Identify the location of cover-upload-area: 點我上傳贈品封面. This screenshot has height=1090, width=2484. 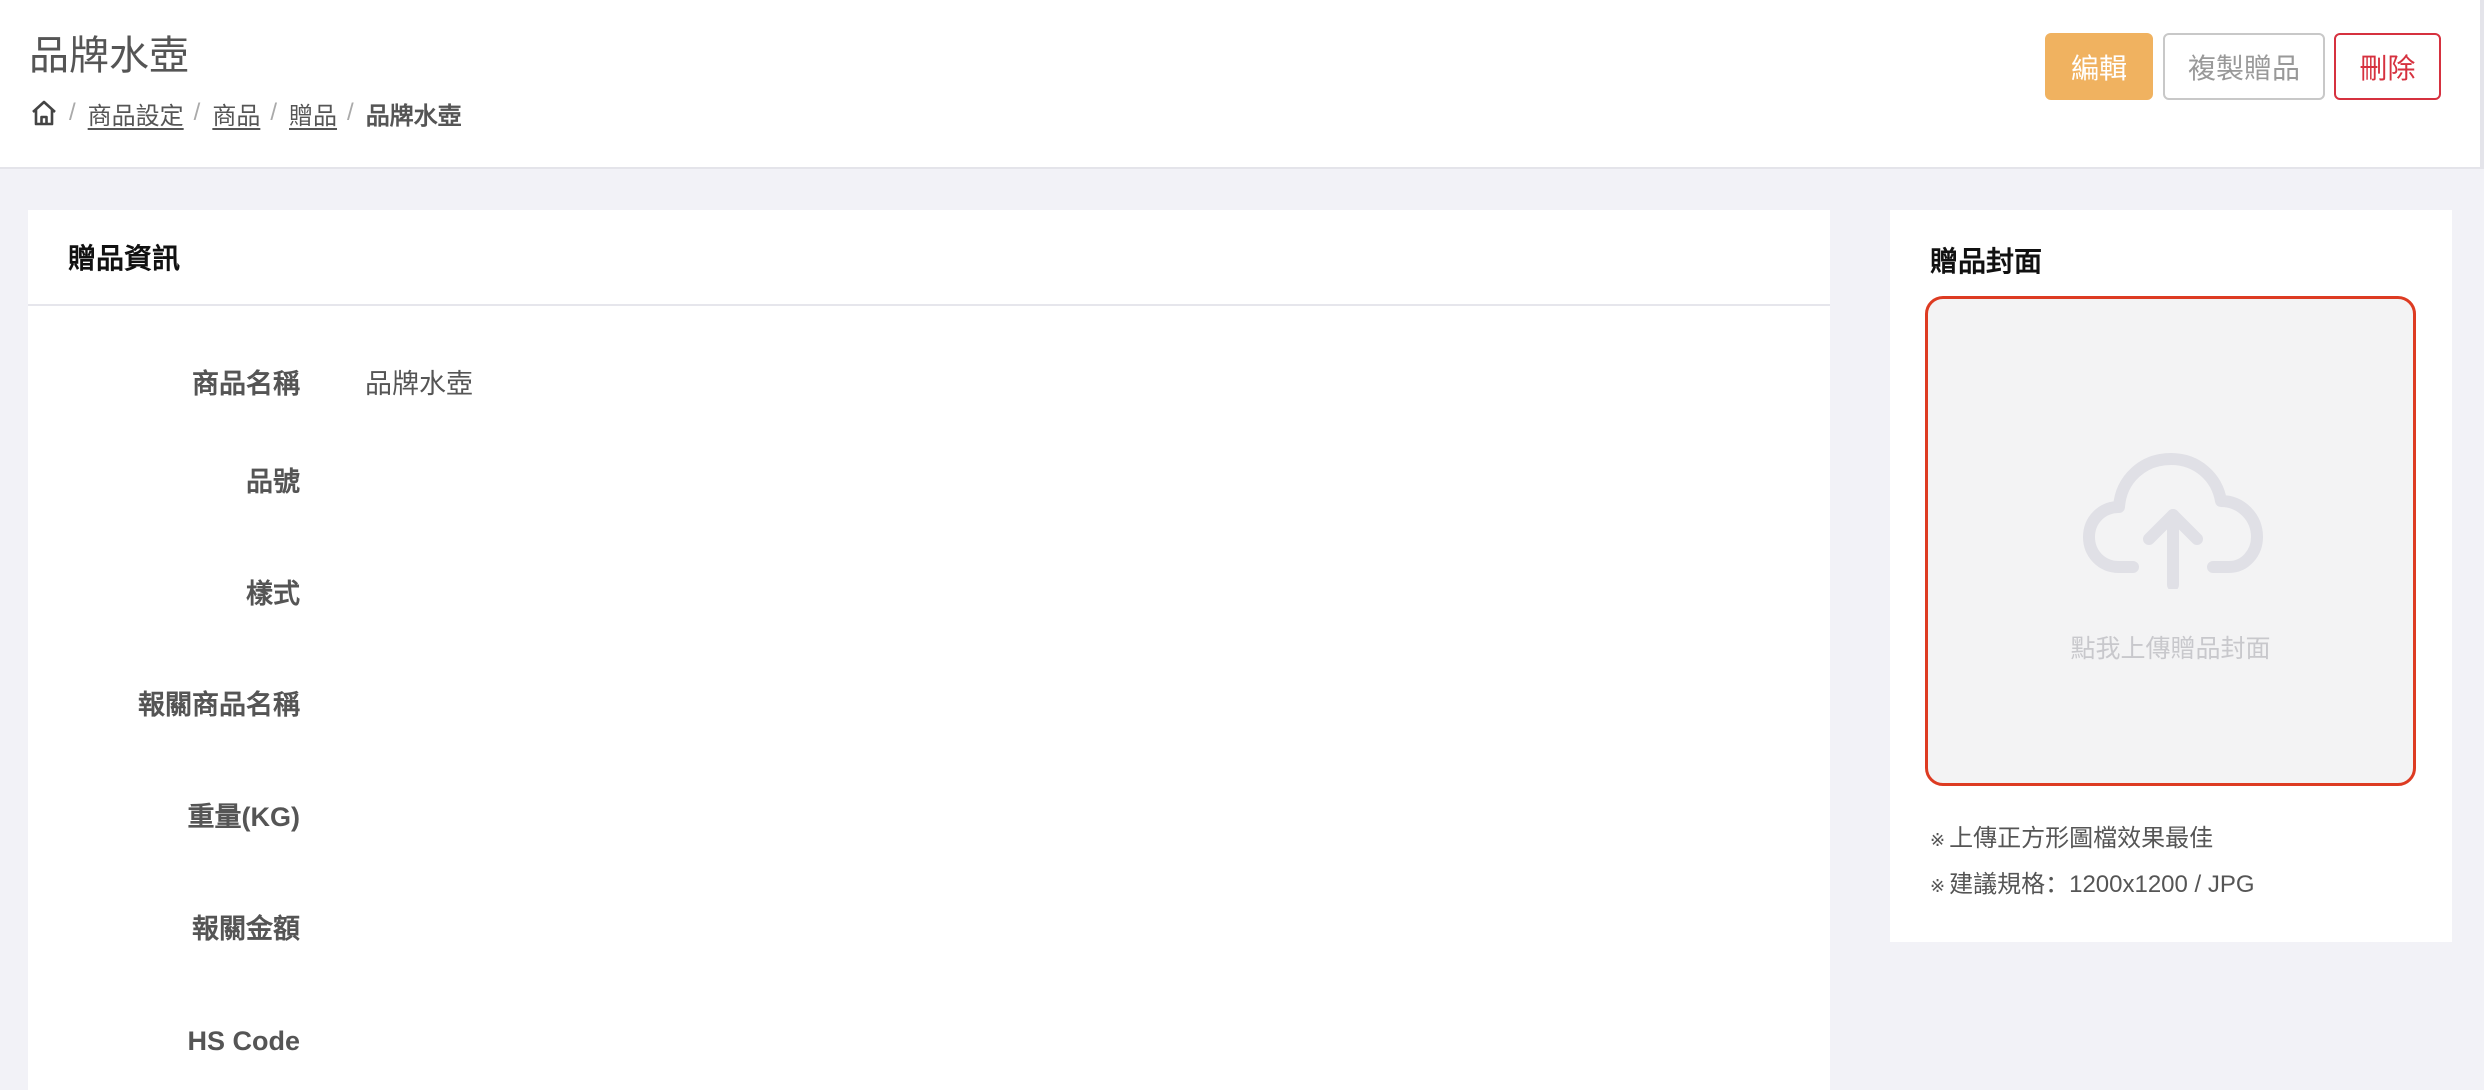
(2170, 541).